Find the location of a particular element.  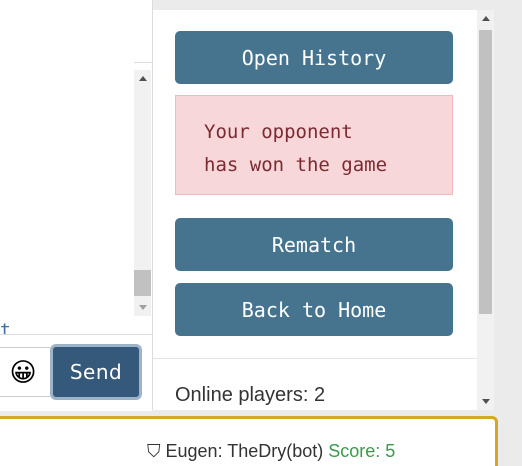

players-names: Eugen: TheDry(bot) is located at coordinates (244, 451).